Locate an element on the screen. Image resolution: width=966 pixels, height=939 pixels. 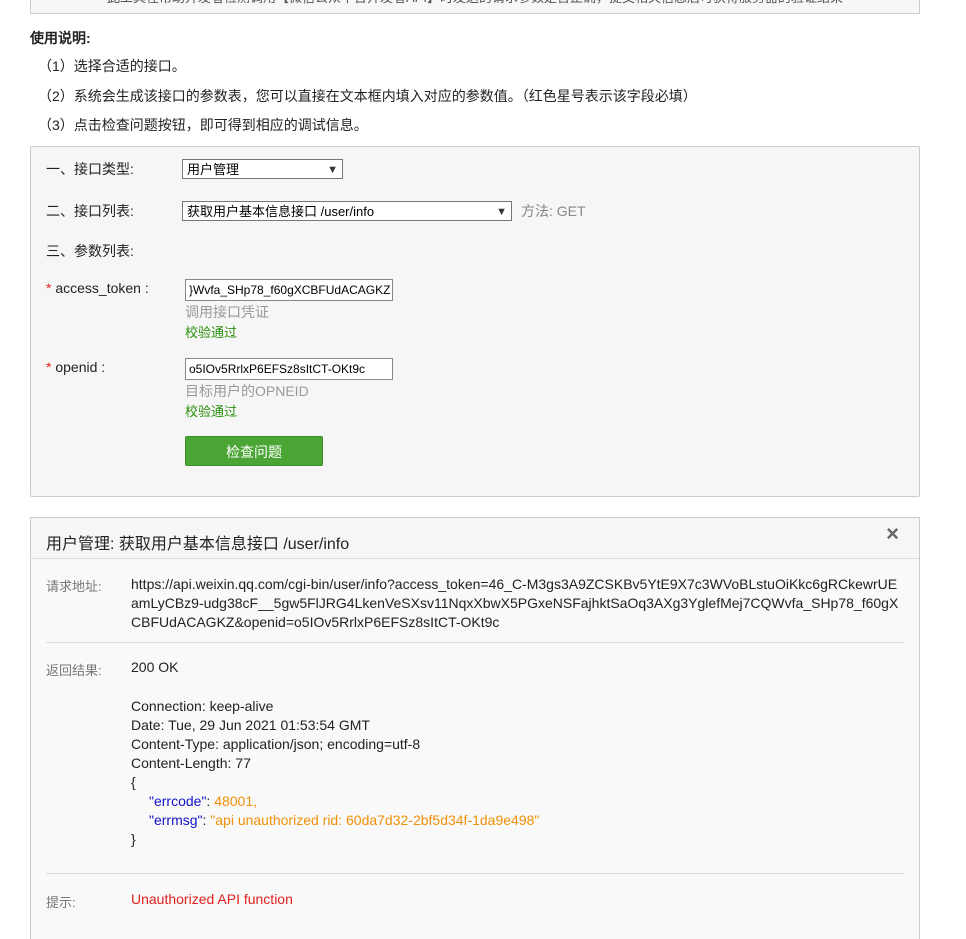
json-close-brace: } is located at coordinates (133, 839).